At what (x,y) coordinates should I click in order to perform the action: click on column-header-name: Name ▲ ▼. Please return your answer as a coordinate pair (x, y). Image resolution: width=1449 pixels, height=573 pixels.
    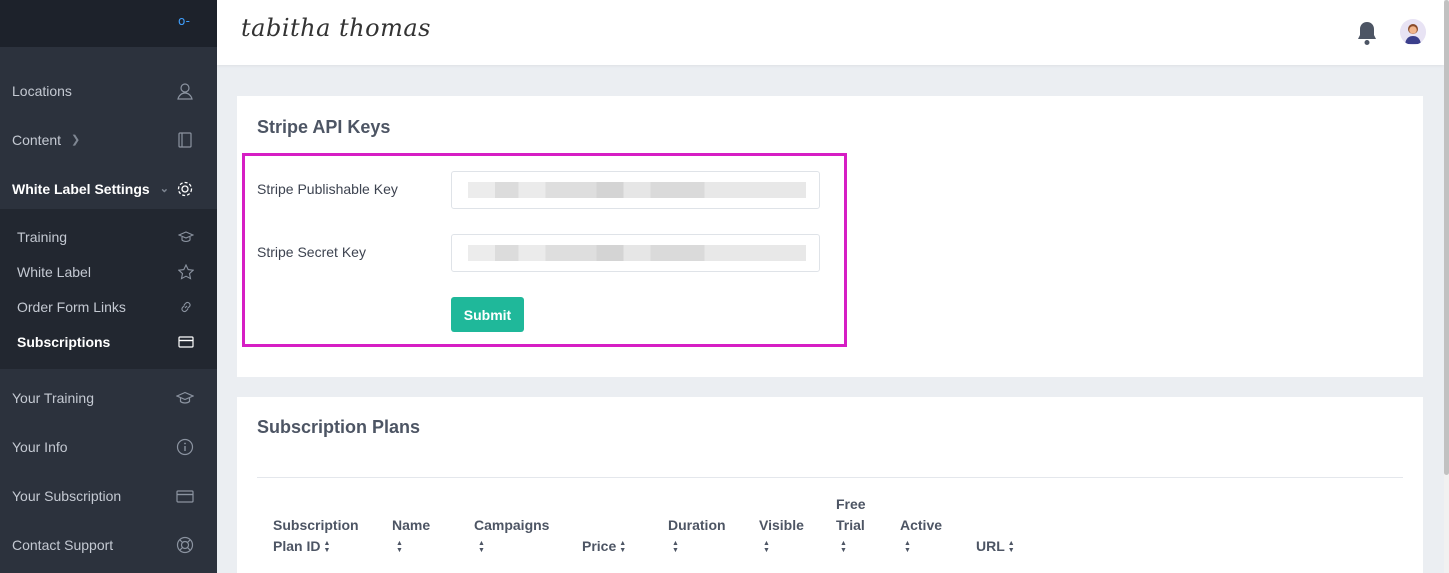
    Looking at the image, I should click on (411, 536).